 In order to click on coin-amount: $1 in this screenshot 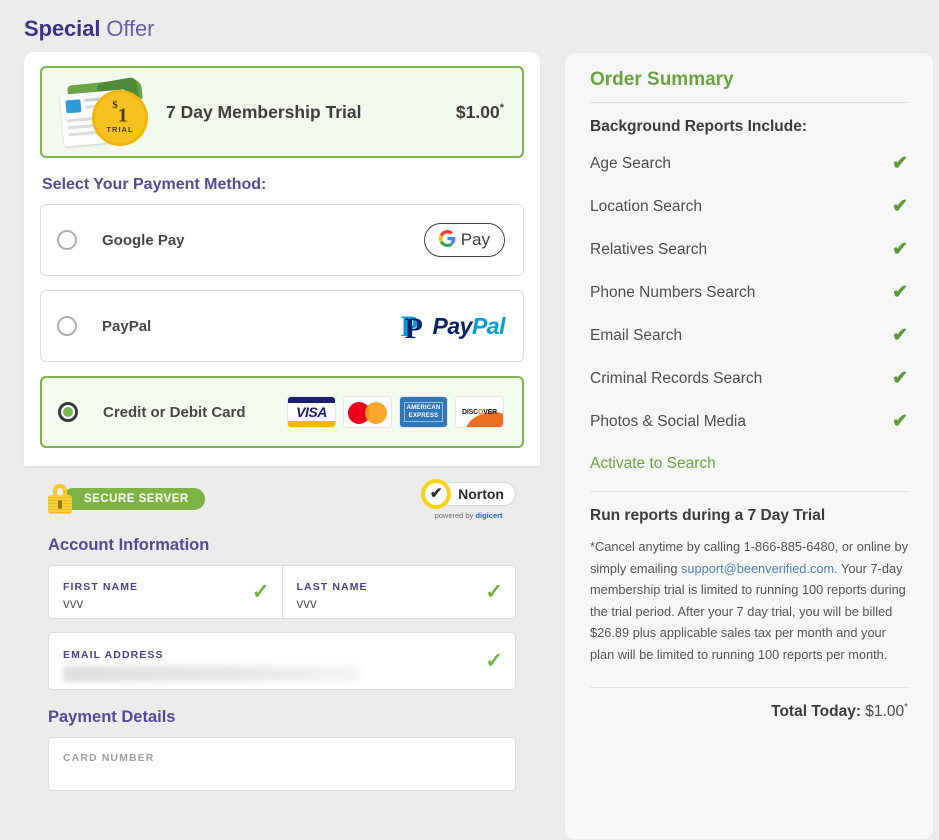, I will do `click(120, 113)`.